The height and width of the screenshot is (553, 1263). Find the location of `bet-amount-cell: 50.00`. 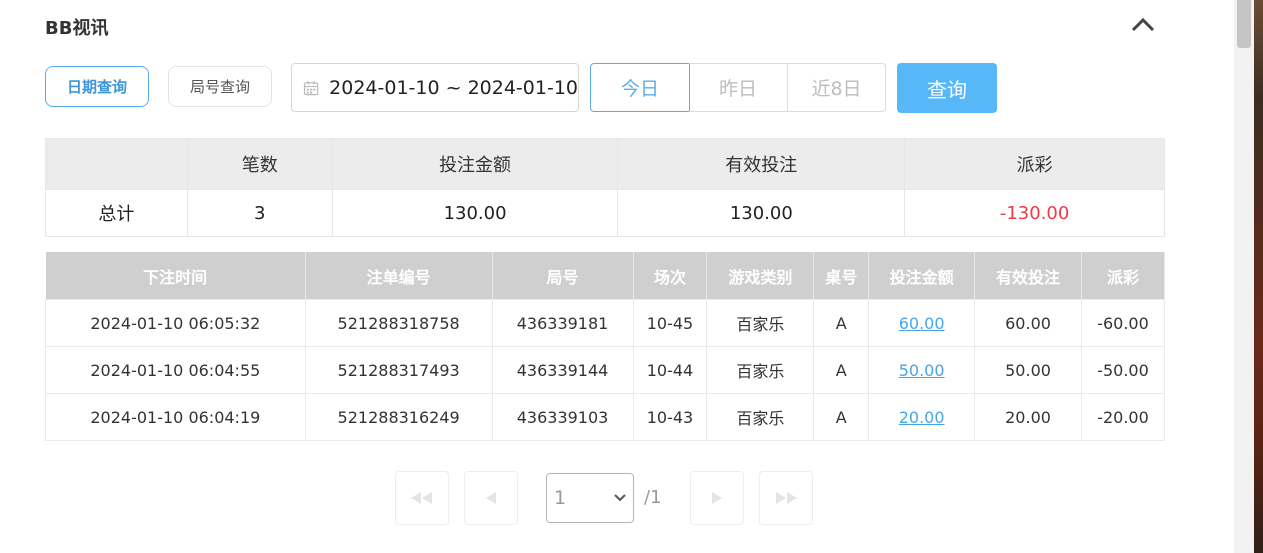

bet-amount-cell: 50.00 is located at coordinates (922, 370).